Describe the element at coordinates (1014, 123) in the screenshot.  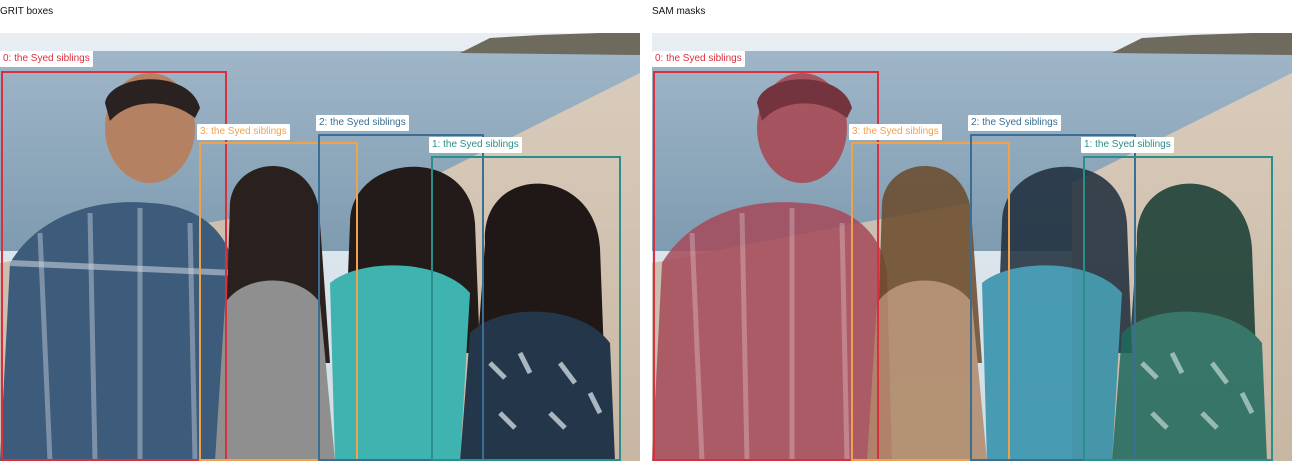
I see `sam-box-2-label: 2: the Syed siblings` at that location.